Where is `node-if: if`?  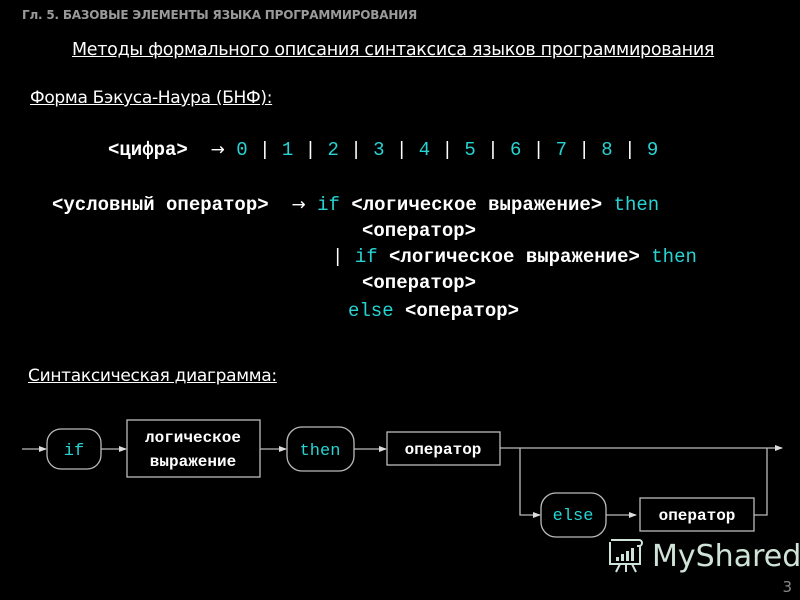 node-if: if is located at coordinates (74, 449).